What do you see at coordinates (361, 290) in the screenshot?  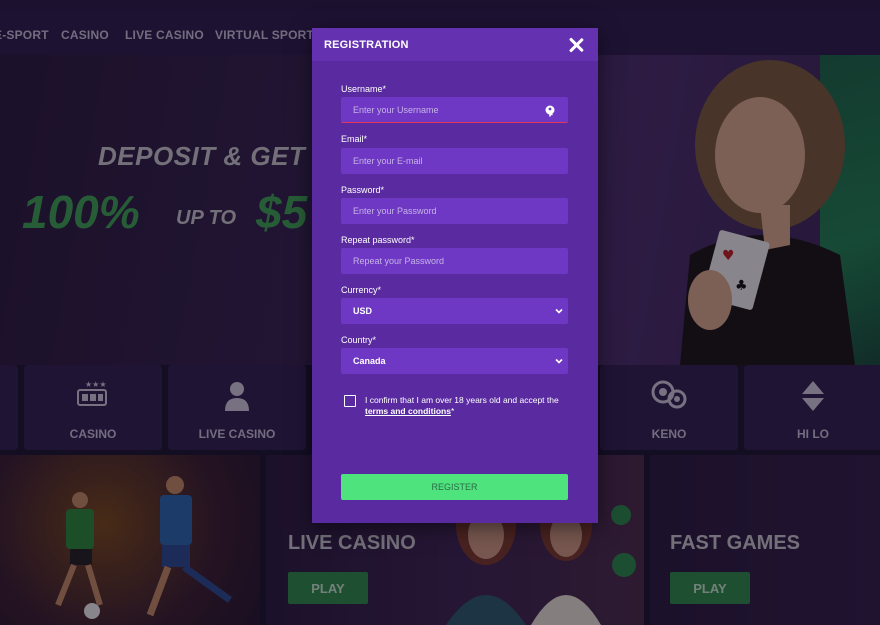 I see `currency-label: Currency*` at bounding box center [361, 290].